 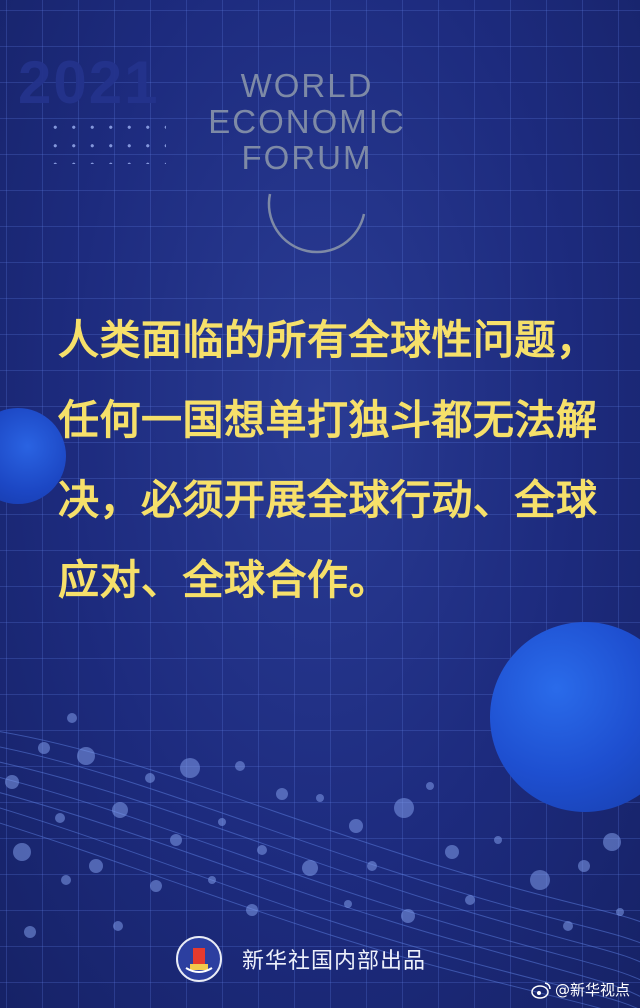 I want to click on quote-line: 决，必须开展全球行动、全球, so click(x=328, y=500).